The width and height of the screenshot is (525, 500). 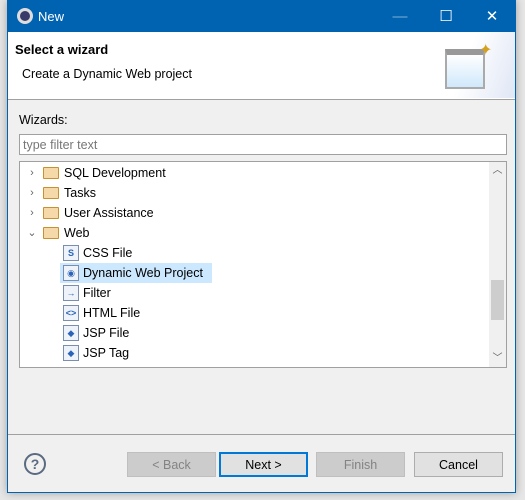 What do you see at coordinates (115, 173) in the screenshot?
I see `tree-item-label: SQL Development` at bounding box center [115, 173].